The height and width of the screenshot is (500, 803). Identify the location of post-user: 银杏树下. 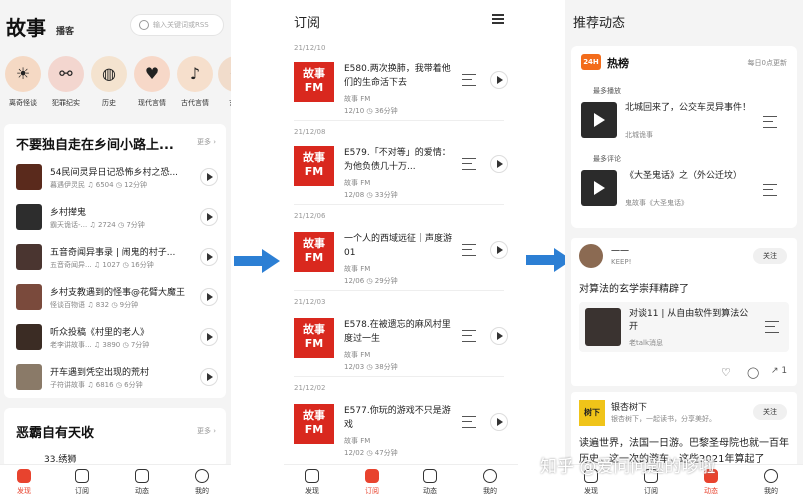
(629, 406).